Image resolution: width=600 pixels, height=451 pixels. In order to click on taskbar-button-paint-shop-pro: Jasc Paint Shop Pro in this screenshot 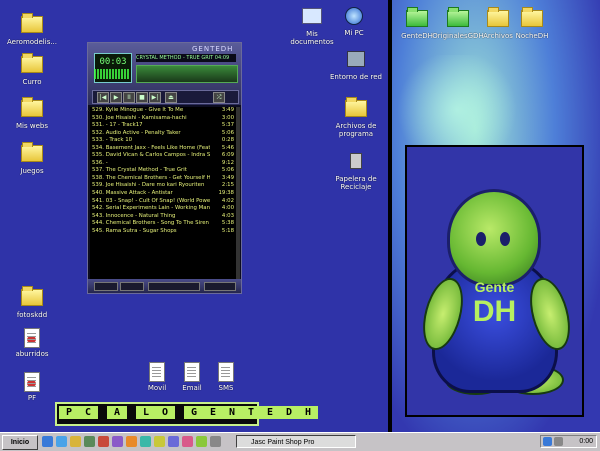, I will do `click(296, 441)`.